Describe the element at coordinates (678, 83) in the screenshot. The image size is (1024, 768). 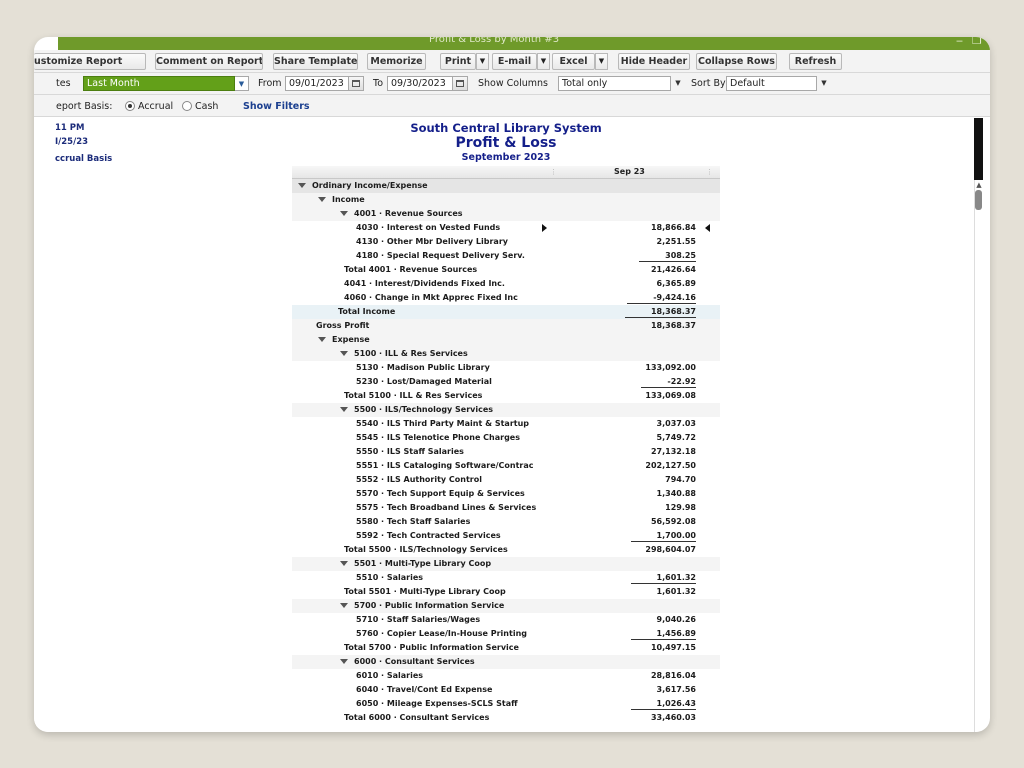
I see `columns-dropdown-icon: ▼` at that location.